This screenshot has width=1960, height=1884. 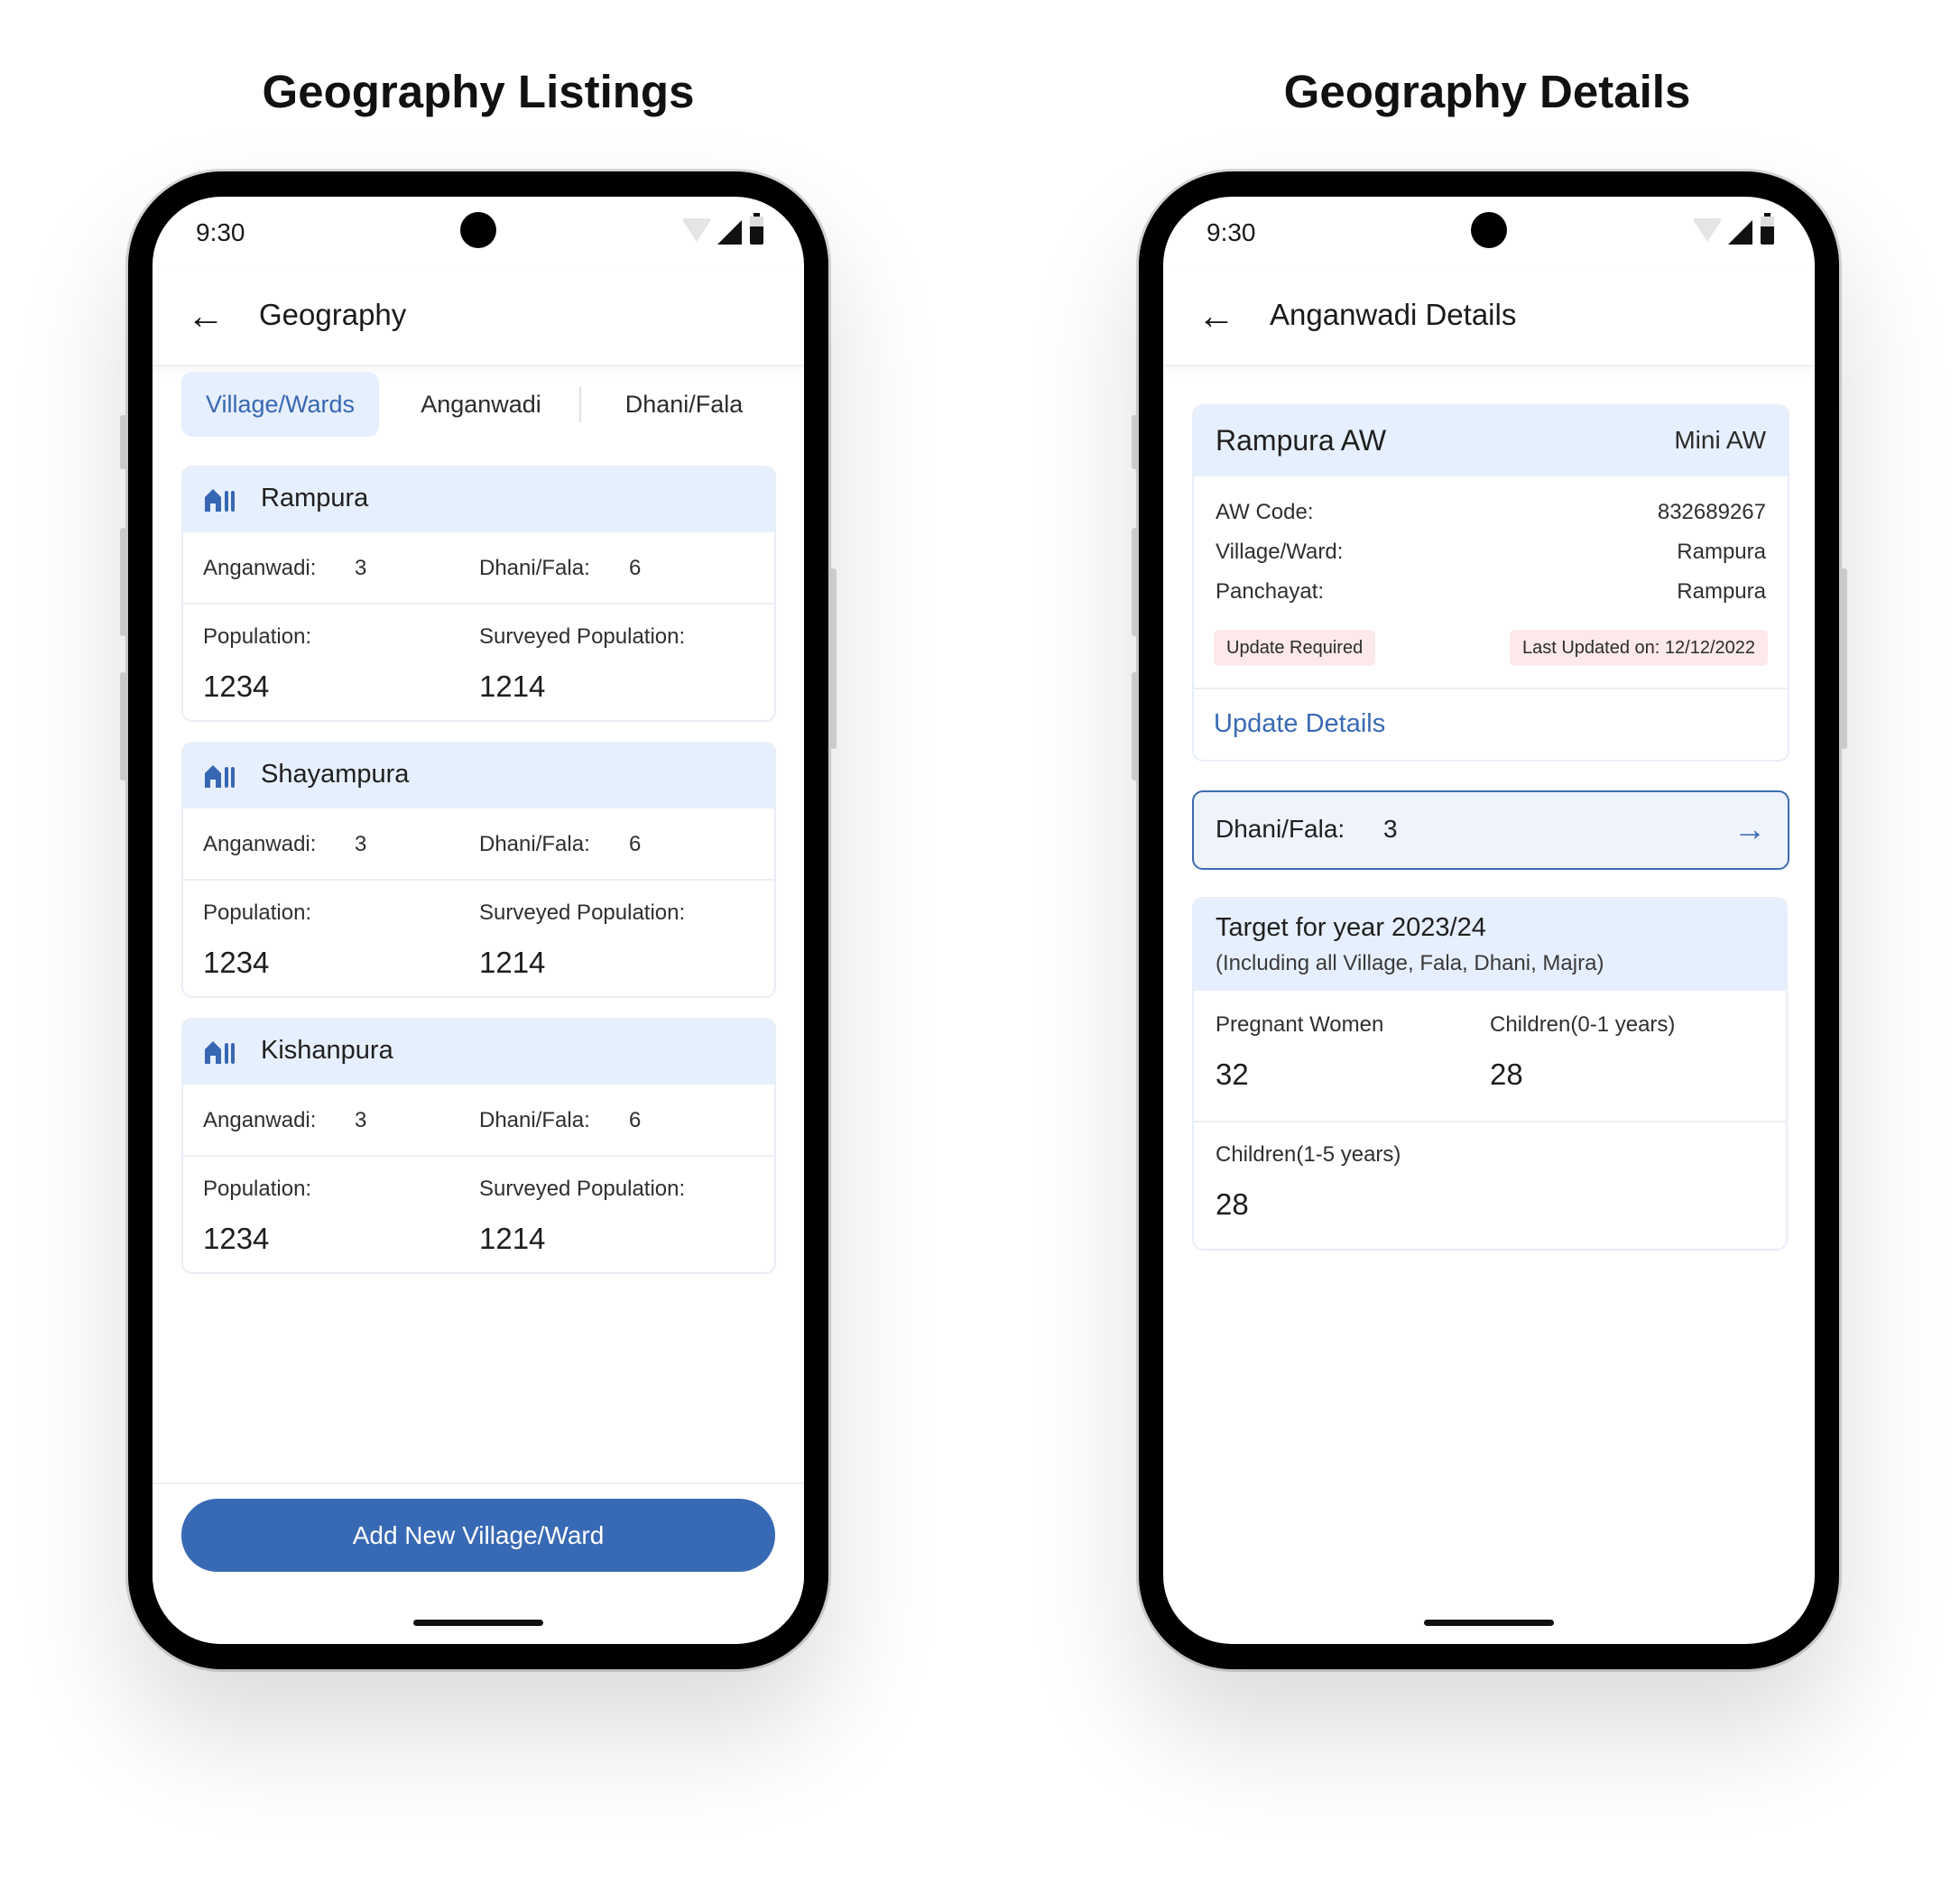 What do you see at coordinates (333, 314) in the screenshot?
I see `page-title: Geography` at bounding box center [333, 314].